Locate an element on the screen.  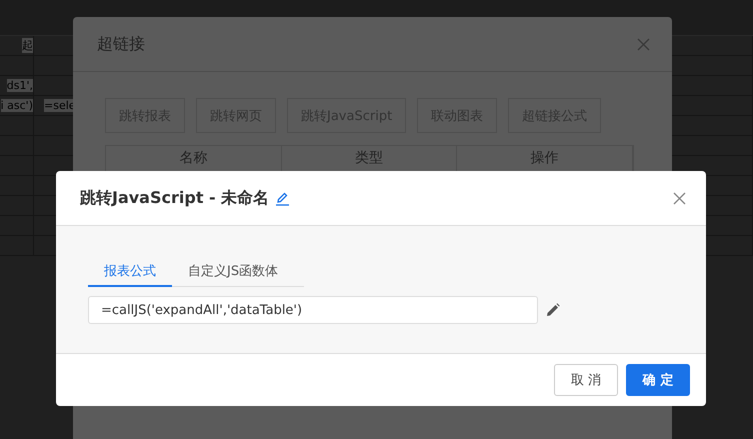
edit-icon is located at coordinates (282, 198).